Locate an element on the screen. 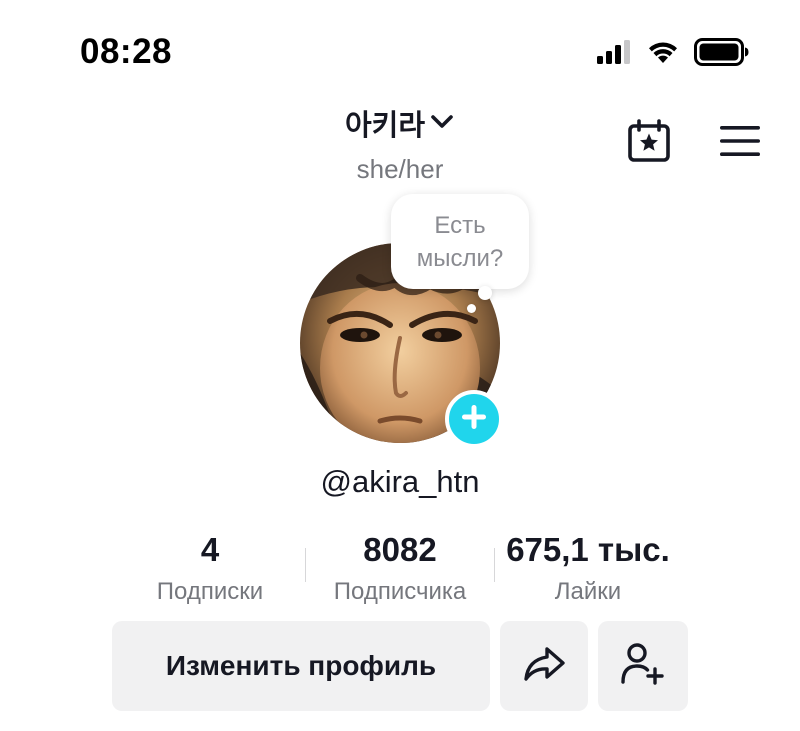  followers-count: 8082 is located at coordinates (400, 549).